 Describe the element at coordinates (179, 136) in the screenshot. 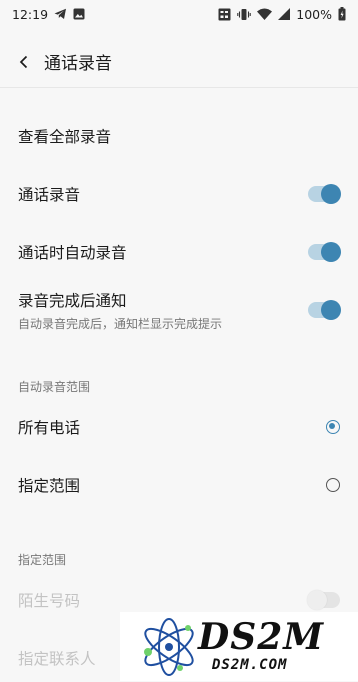

I see `view-all-recordings-item: 查看全部录音` at that location.